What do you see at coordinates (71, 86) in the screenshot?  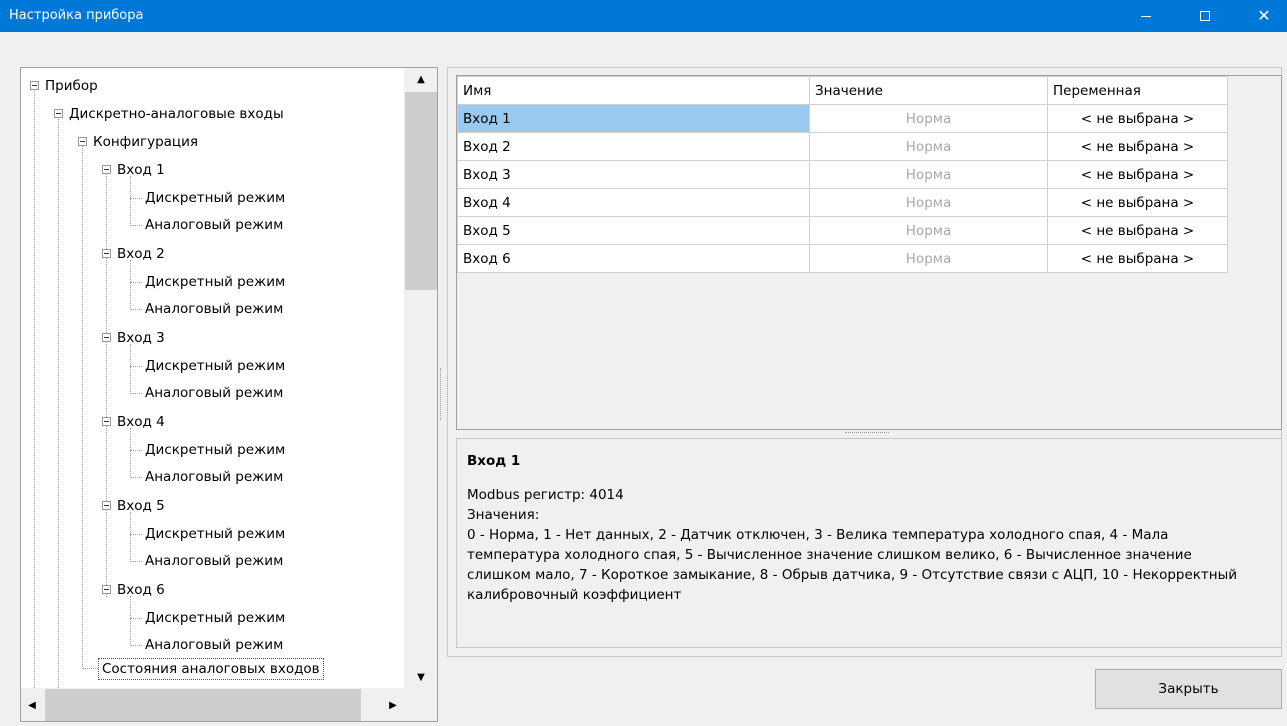 I see `tree-node-root: Прибор` at bounding box center [71, 86].